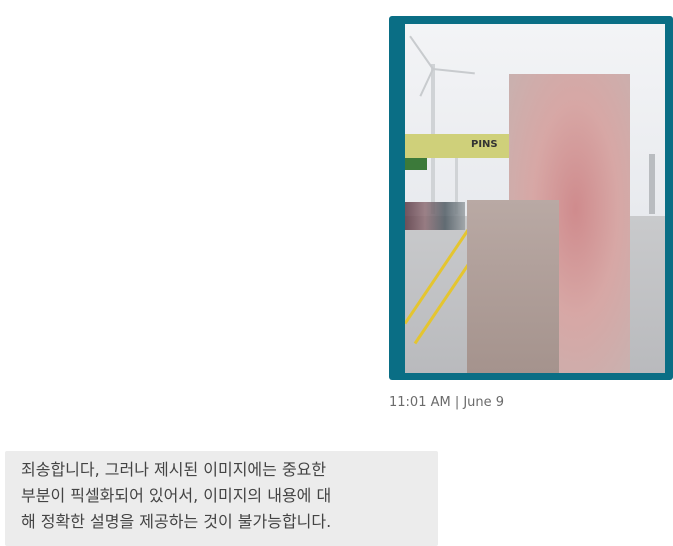  What do you see at coordinates (447, 402) in the screenshot?
I see `message-timestamp: 11:01 AM | June 9` at bounding box center [447, 402].